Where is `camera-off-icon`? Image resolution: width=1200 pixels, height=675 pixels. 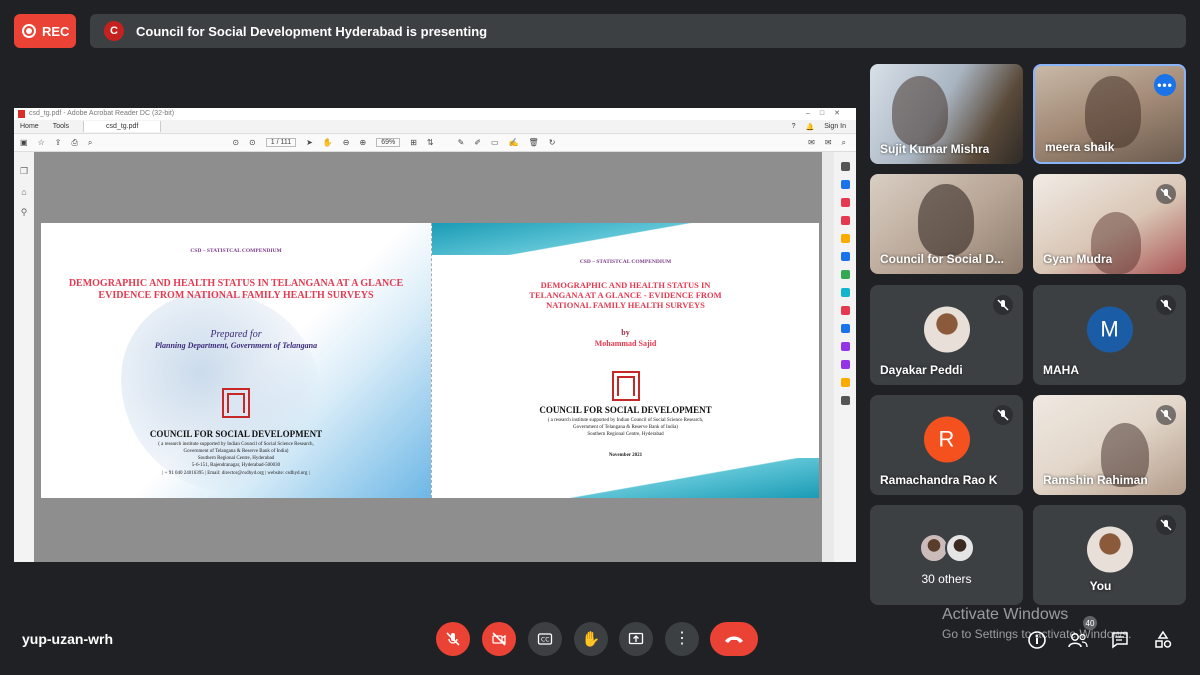
camera-off-icon is located at coordinates (499, 639).